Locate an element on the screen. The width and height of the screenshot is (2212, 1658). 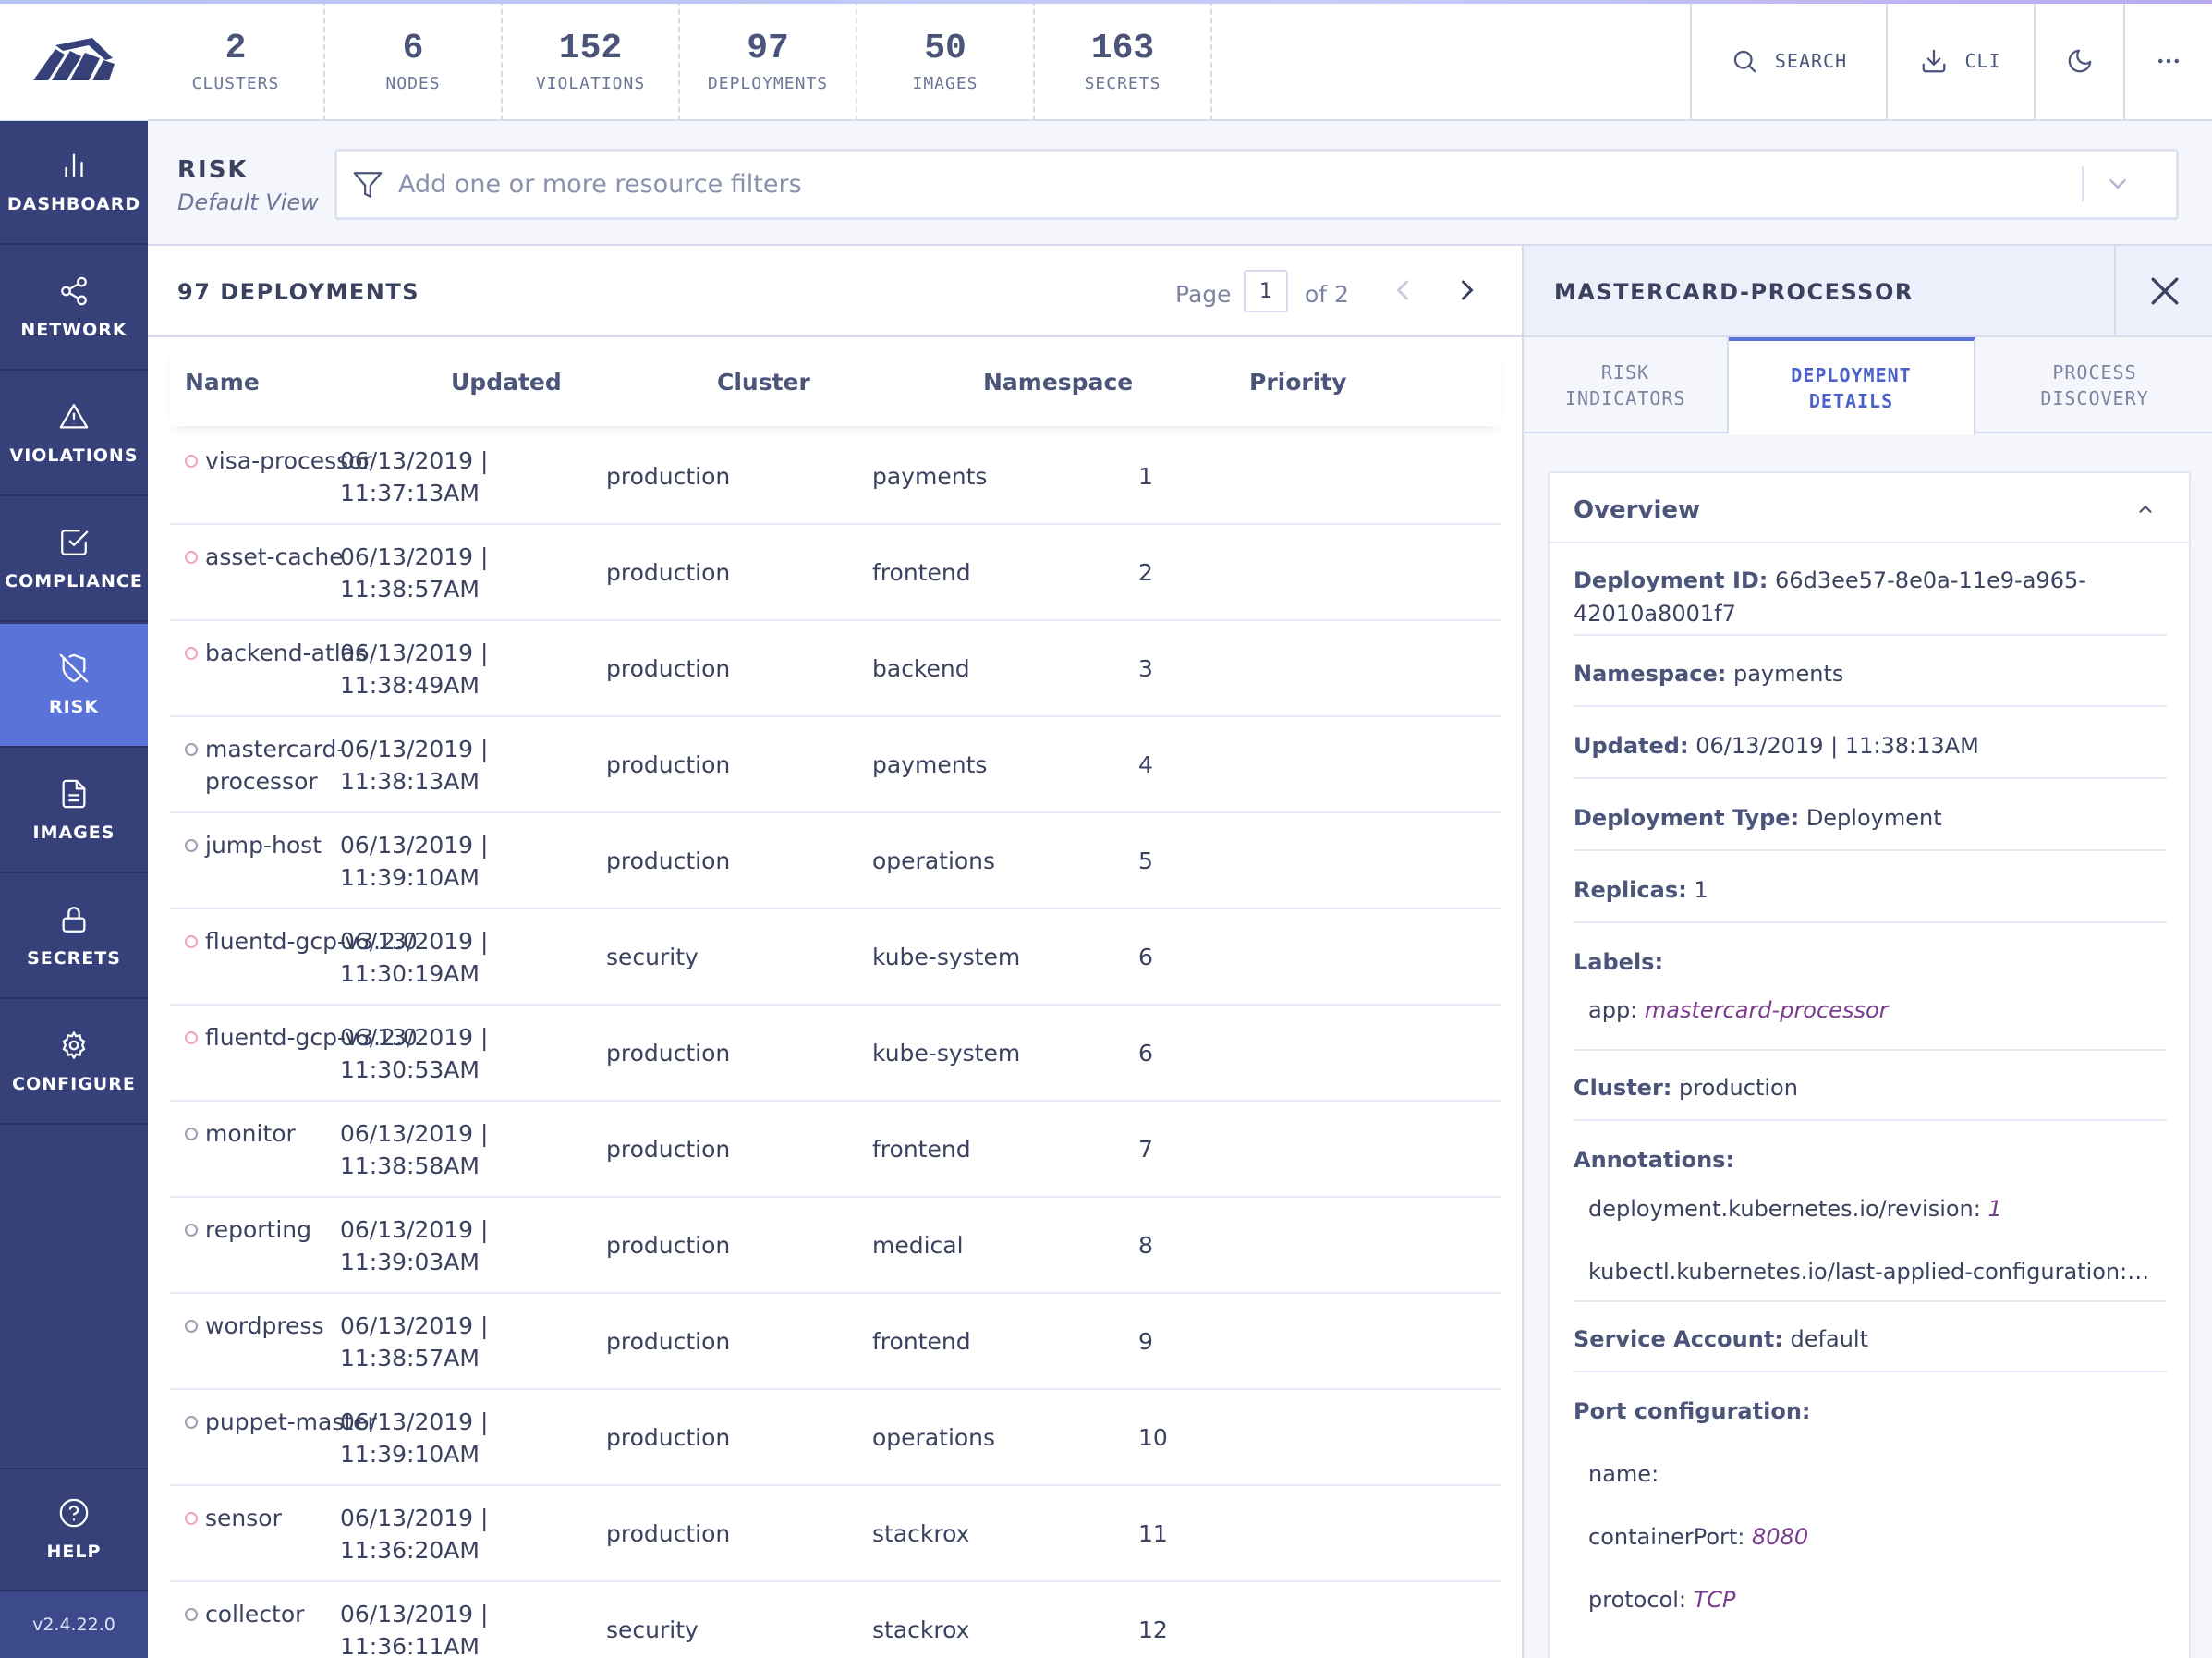
more-menu-button is located at coordinates (2167, 60).